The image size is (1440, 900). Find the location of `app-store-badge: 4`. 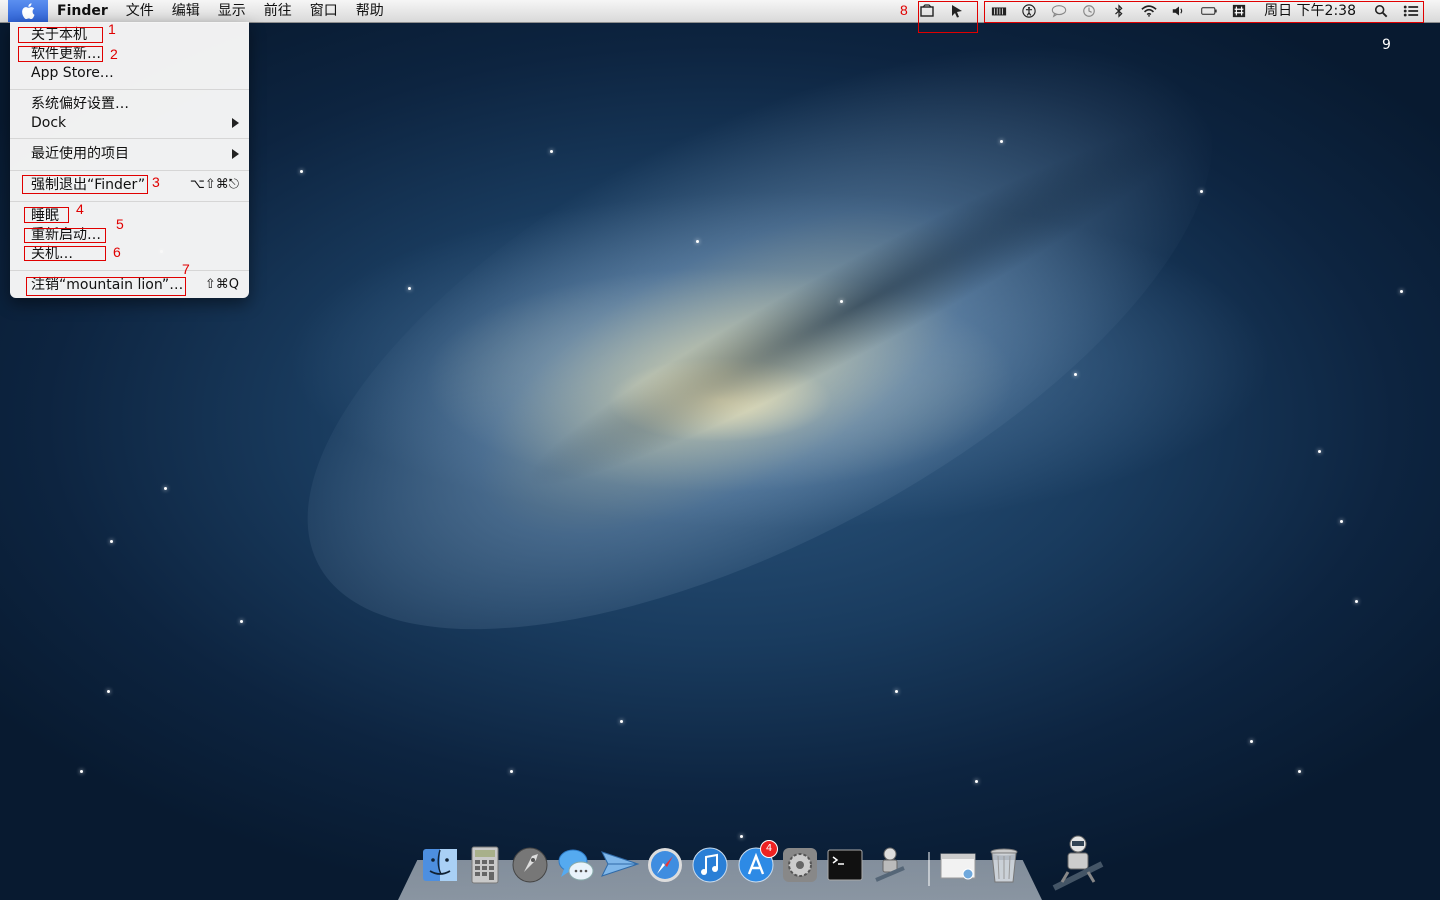

app-store-badge: 4 is located at coordinates (769, 849).